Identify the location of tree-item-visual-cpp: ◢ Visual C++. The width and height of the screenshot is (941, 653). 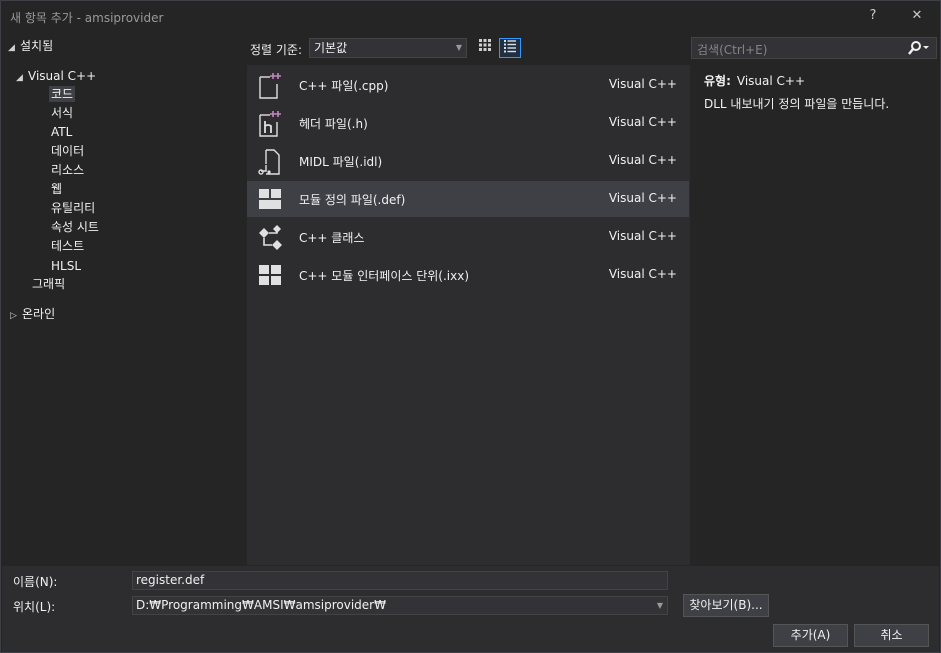
(56, 76).